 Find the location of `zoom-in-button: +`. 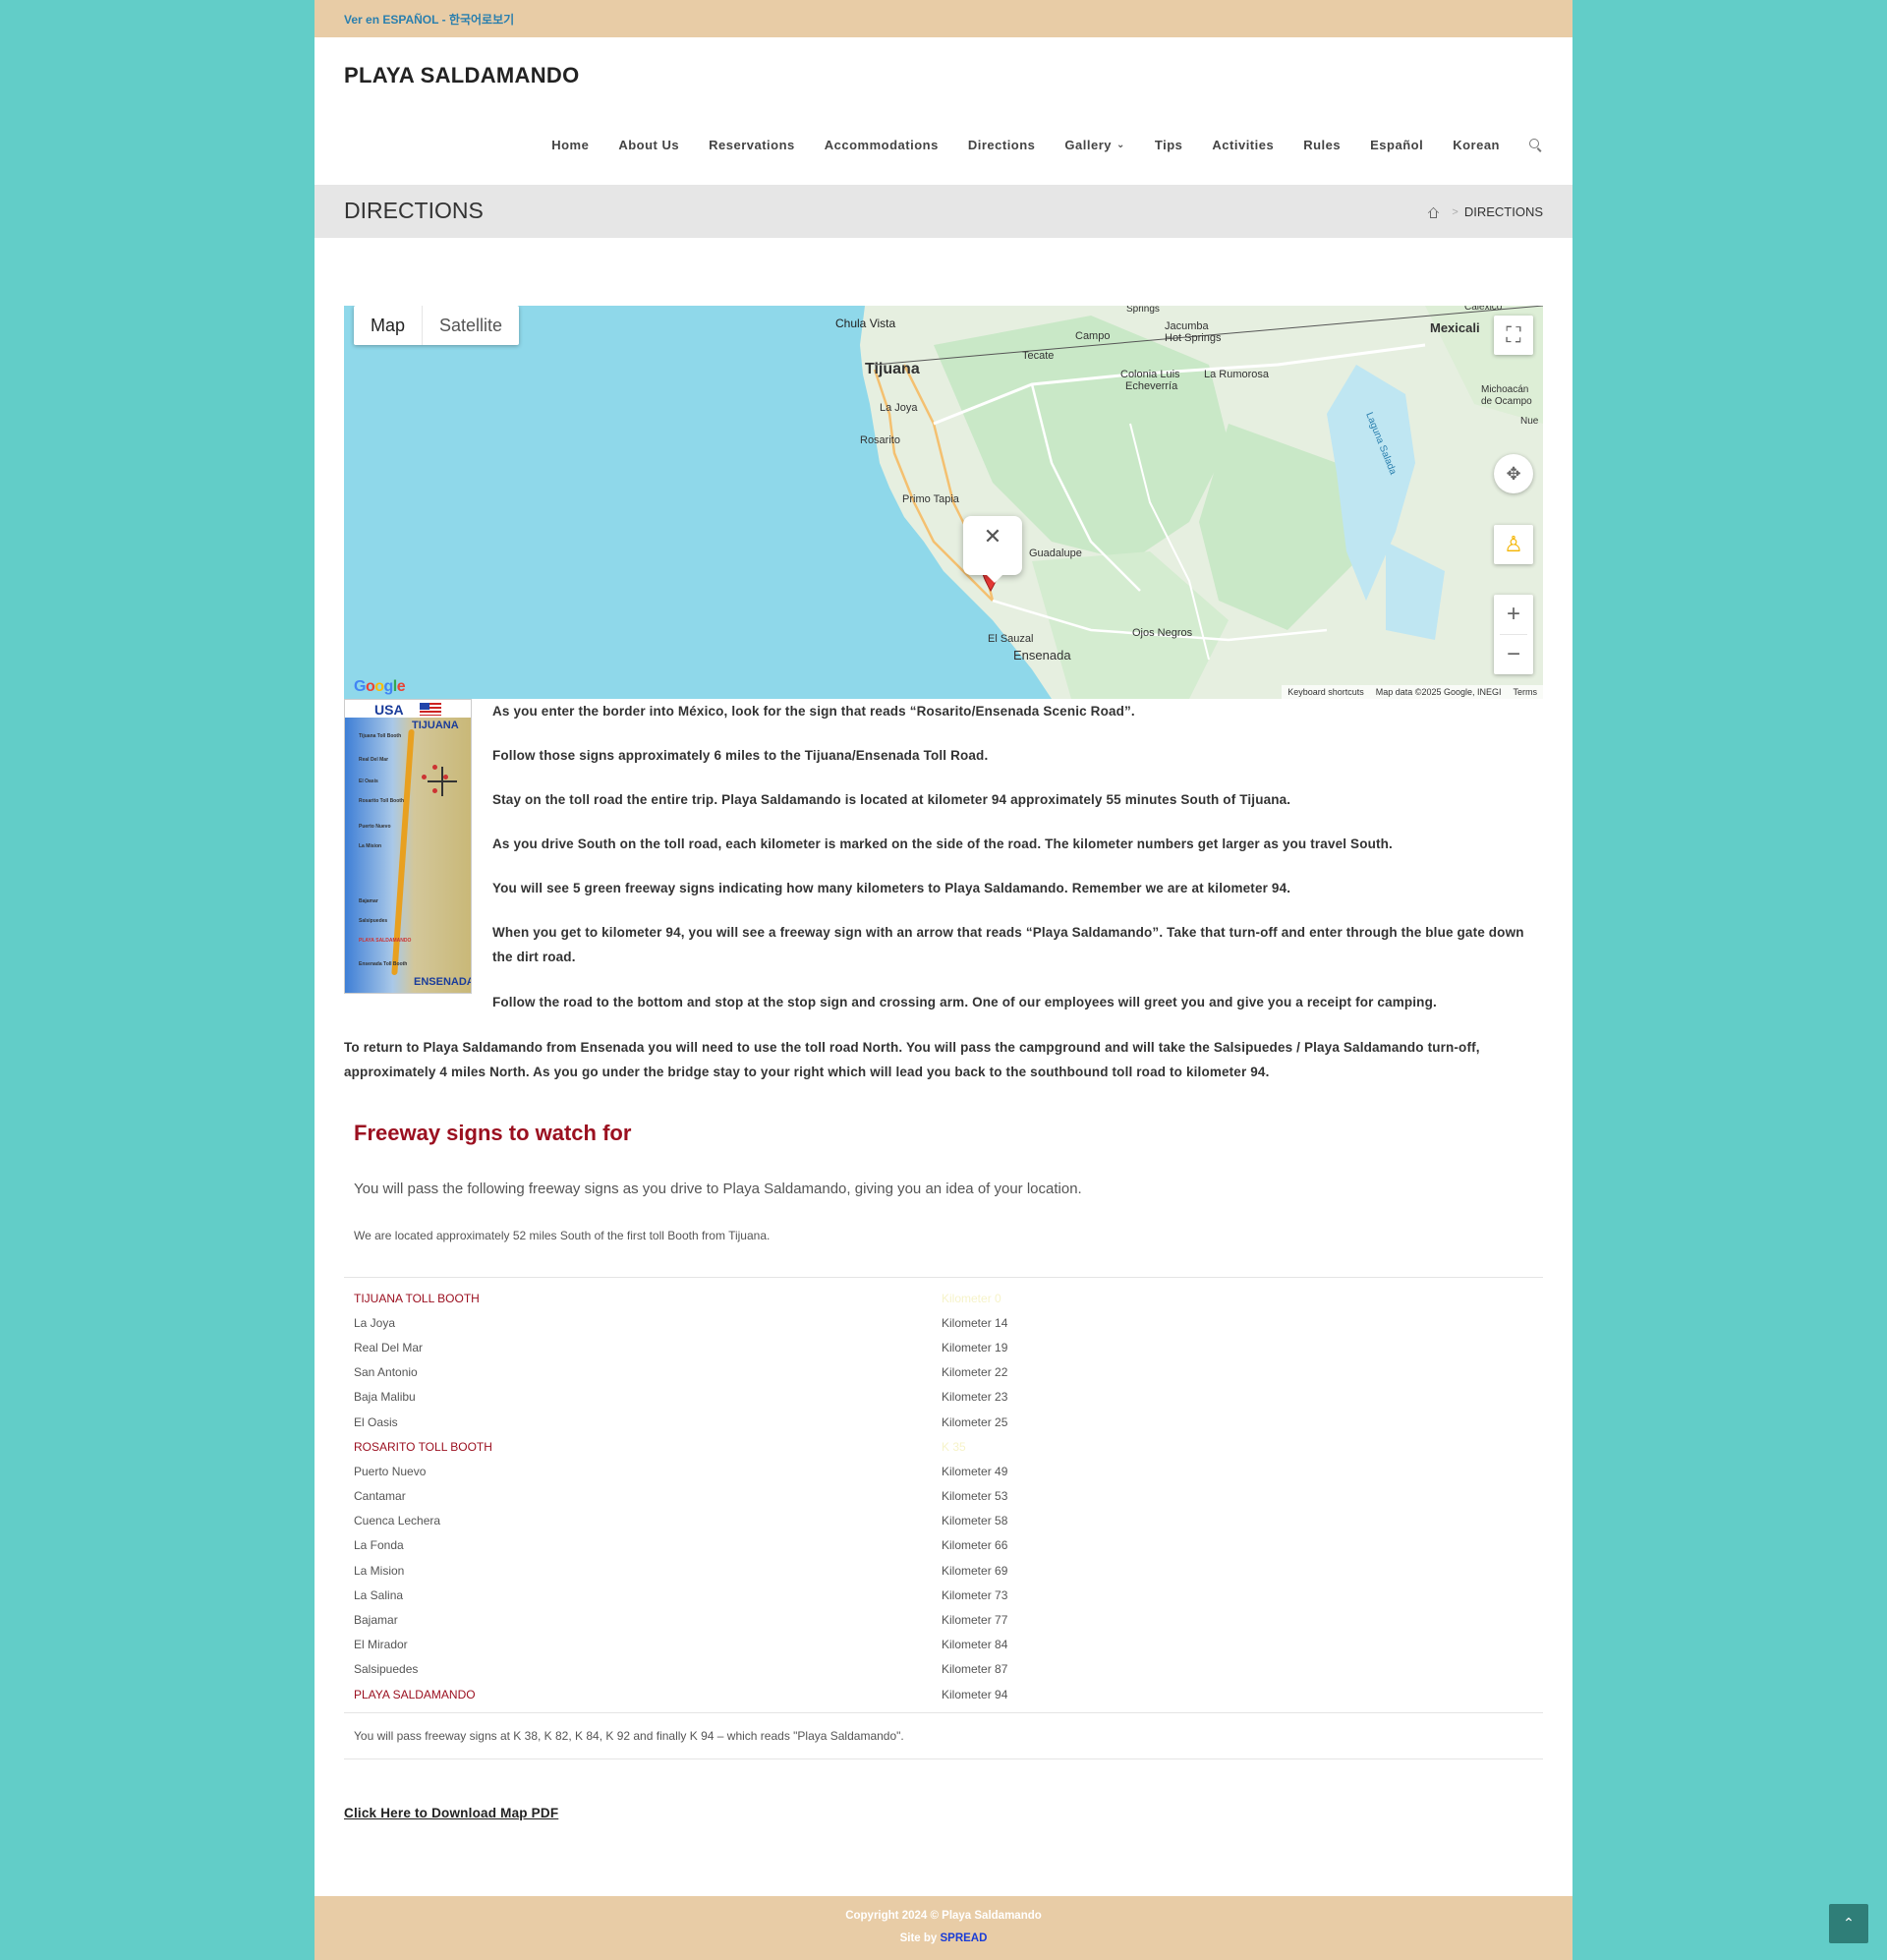

zoom-in-button: + is located at coordinates (1513, 614).